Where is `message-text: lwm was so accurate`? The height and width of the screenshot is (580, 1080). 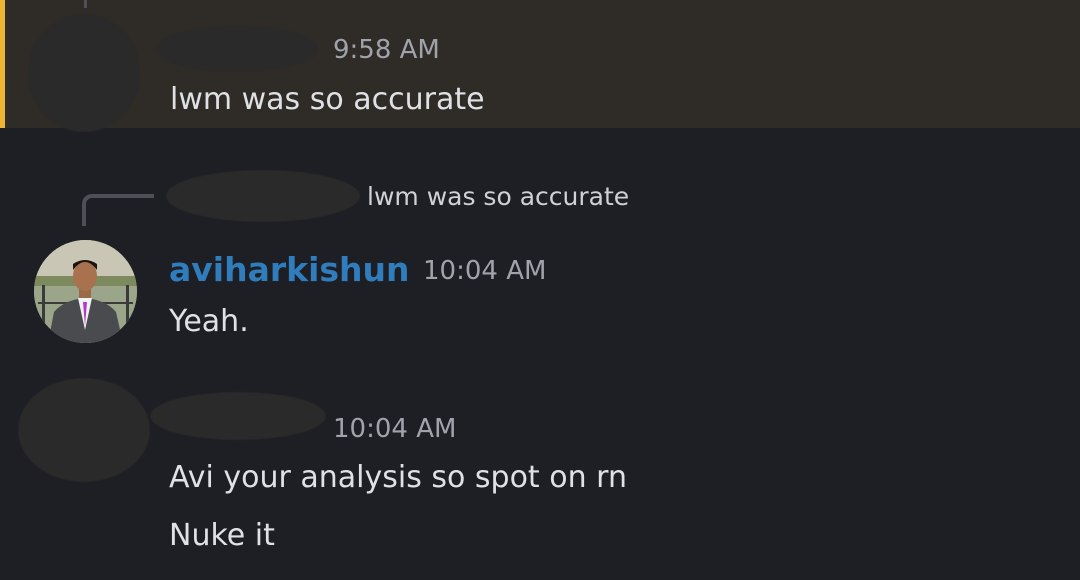 message-text: lwm was so accurate is located at coordinates (327, 99).